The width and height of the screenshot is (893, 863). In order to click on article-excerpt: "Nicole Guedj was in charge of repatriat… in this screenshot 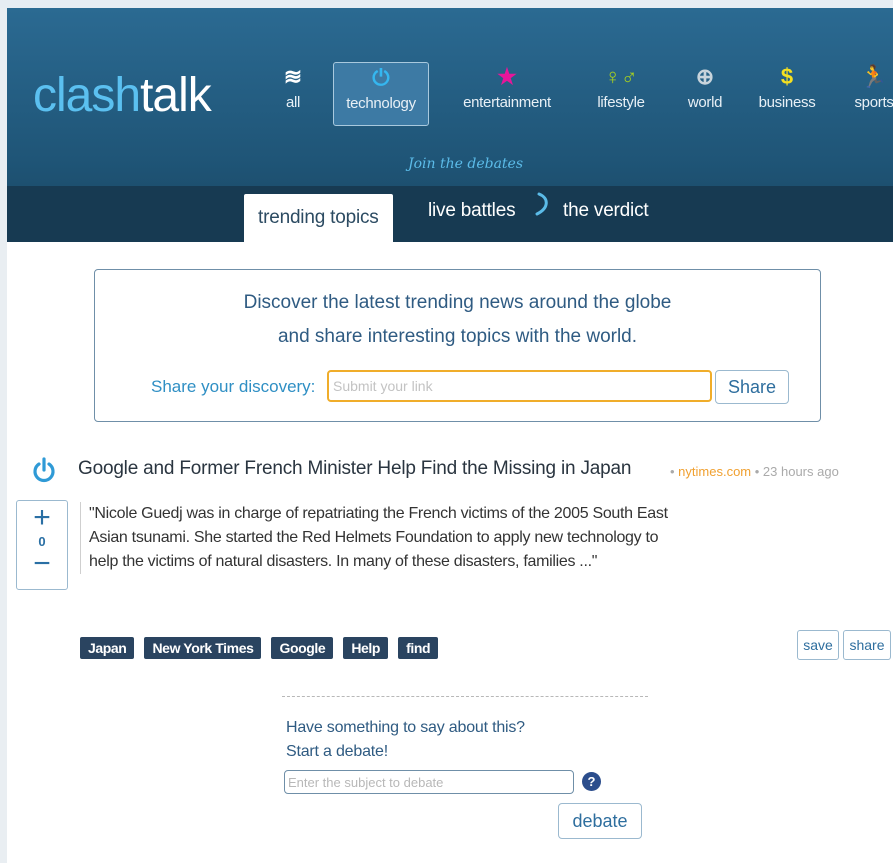, I will do `click(380, 538)`.